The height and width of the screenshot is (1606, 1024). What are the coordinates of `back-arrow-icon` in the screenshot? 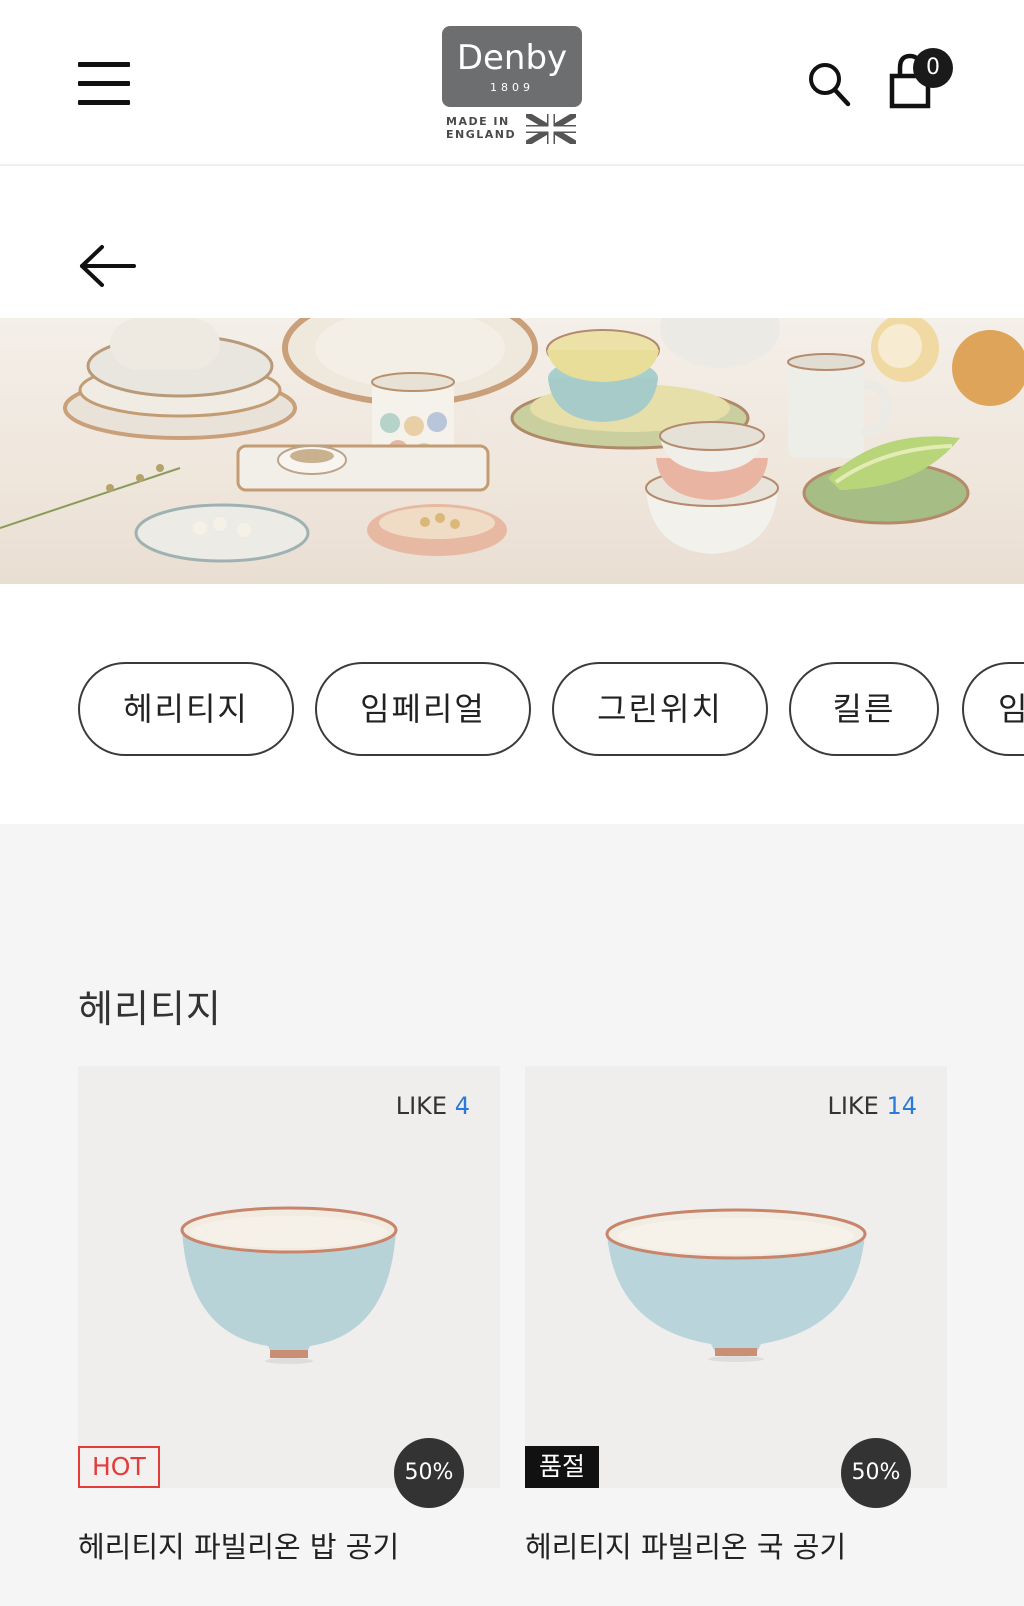 It's located at (108, 266).